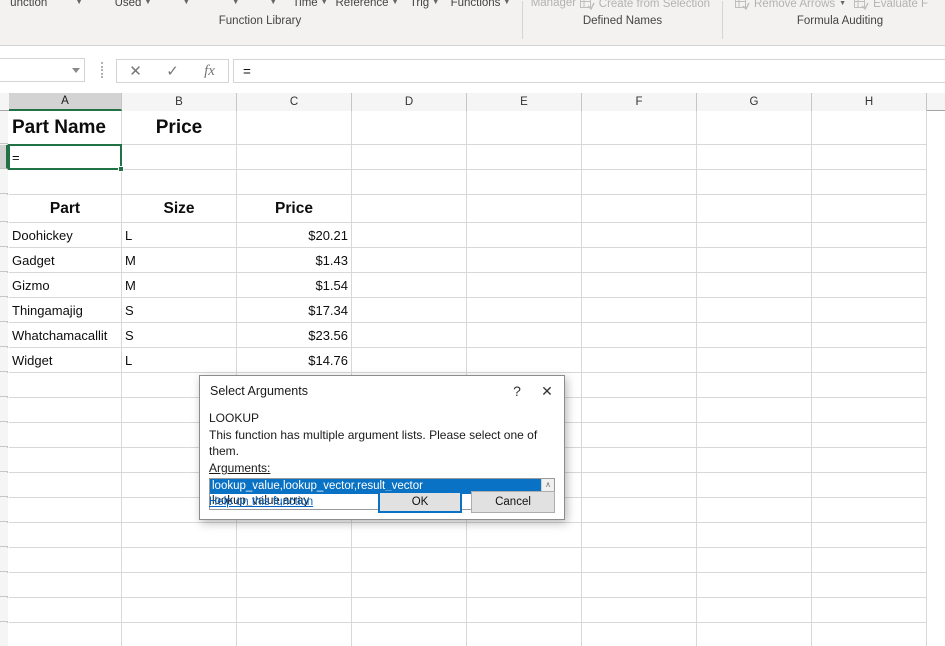 The width and height of the screenshot is (945, 646). I want to click on cell-H7, so click(869, 285).